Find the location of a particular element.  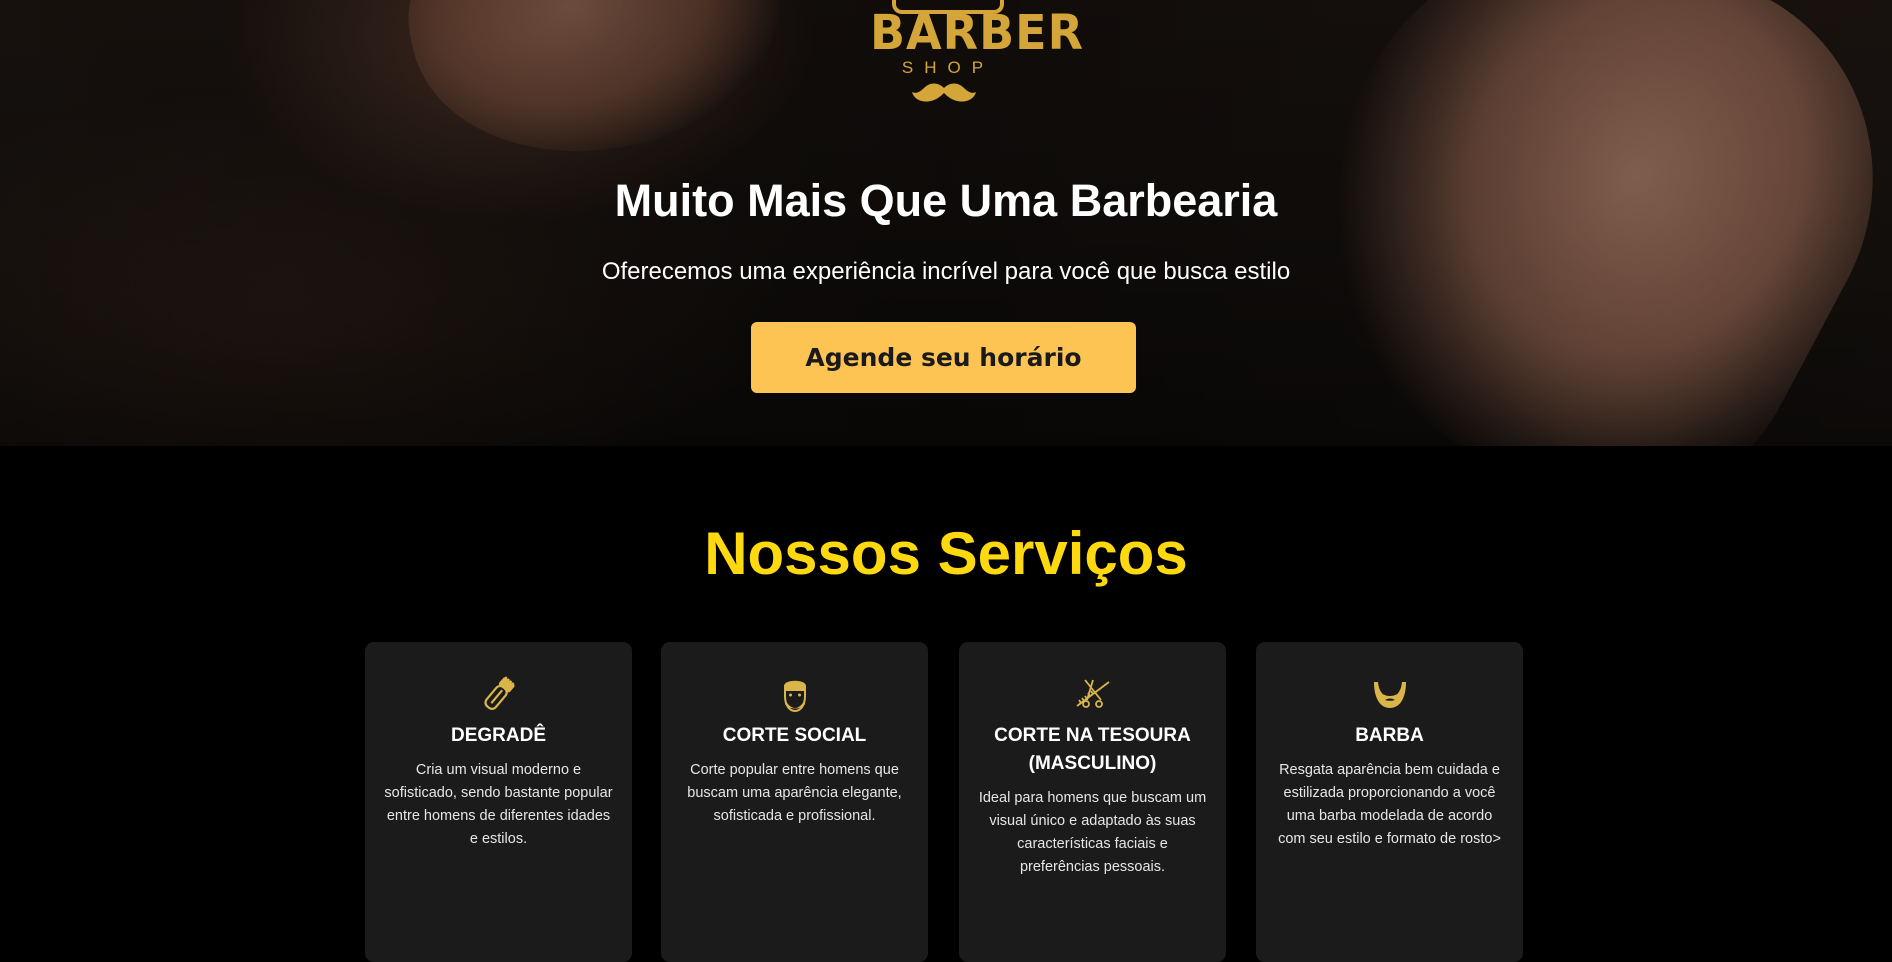

trimmer-icon is located at coordinates (499, 693).